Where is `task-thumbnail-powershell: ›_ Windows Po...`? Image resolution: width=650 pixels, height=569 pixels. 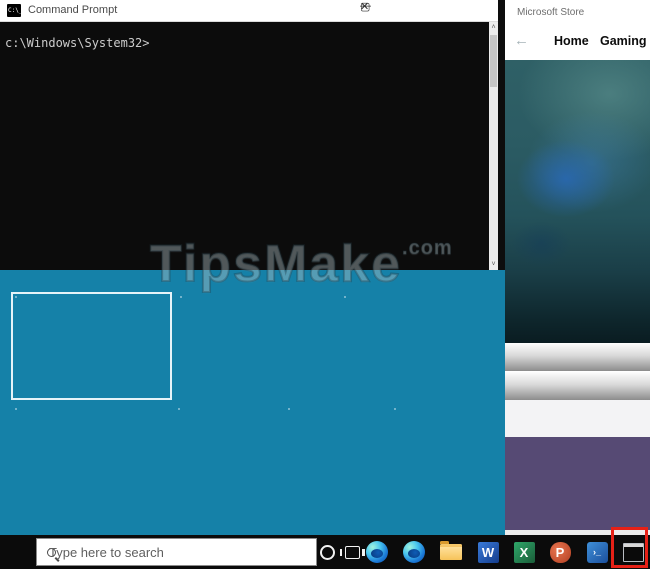
task-thumbnail-powershell: ›_ Windows Po... is located at coordinates (336, 462).